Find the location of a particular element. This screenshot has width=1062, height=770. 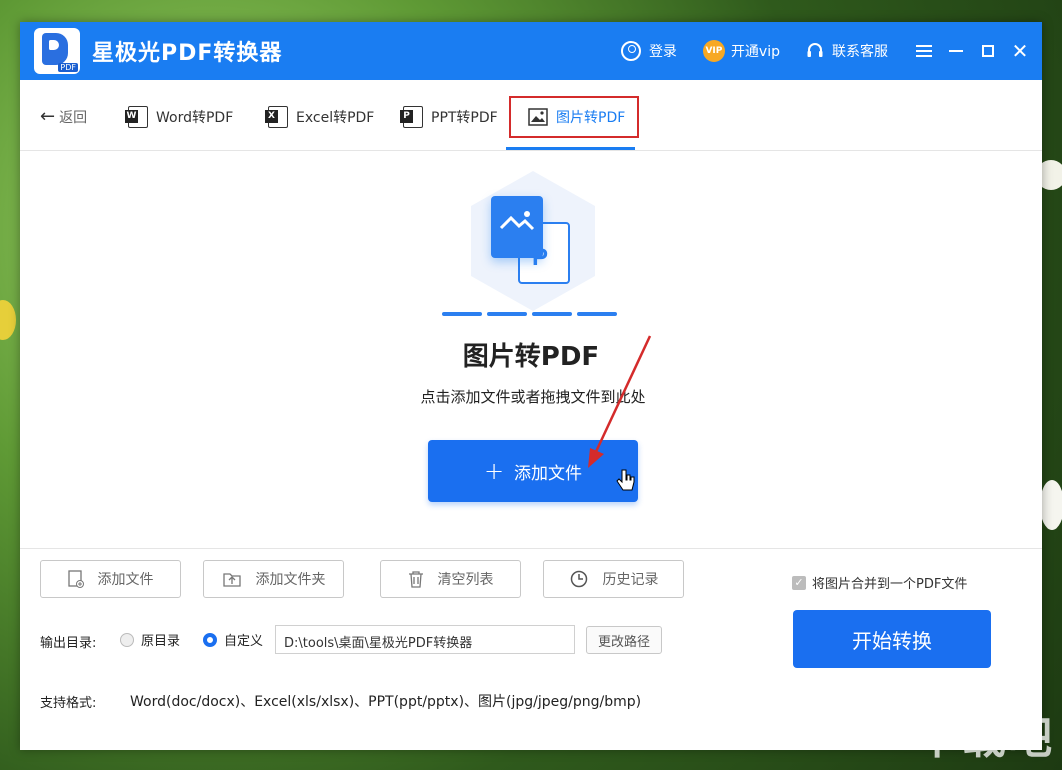

close-button: ✕ is located at coordinates (1020, 51).